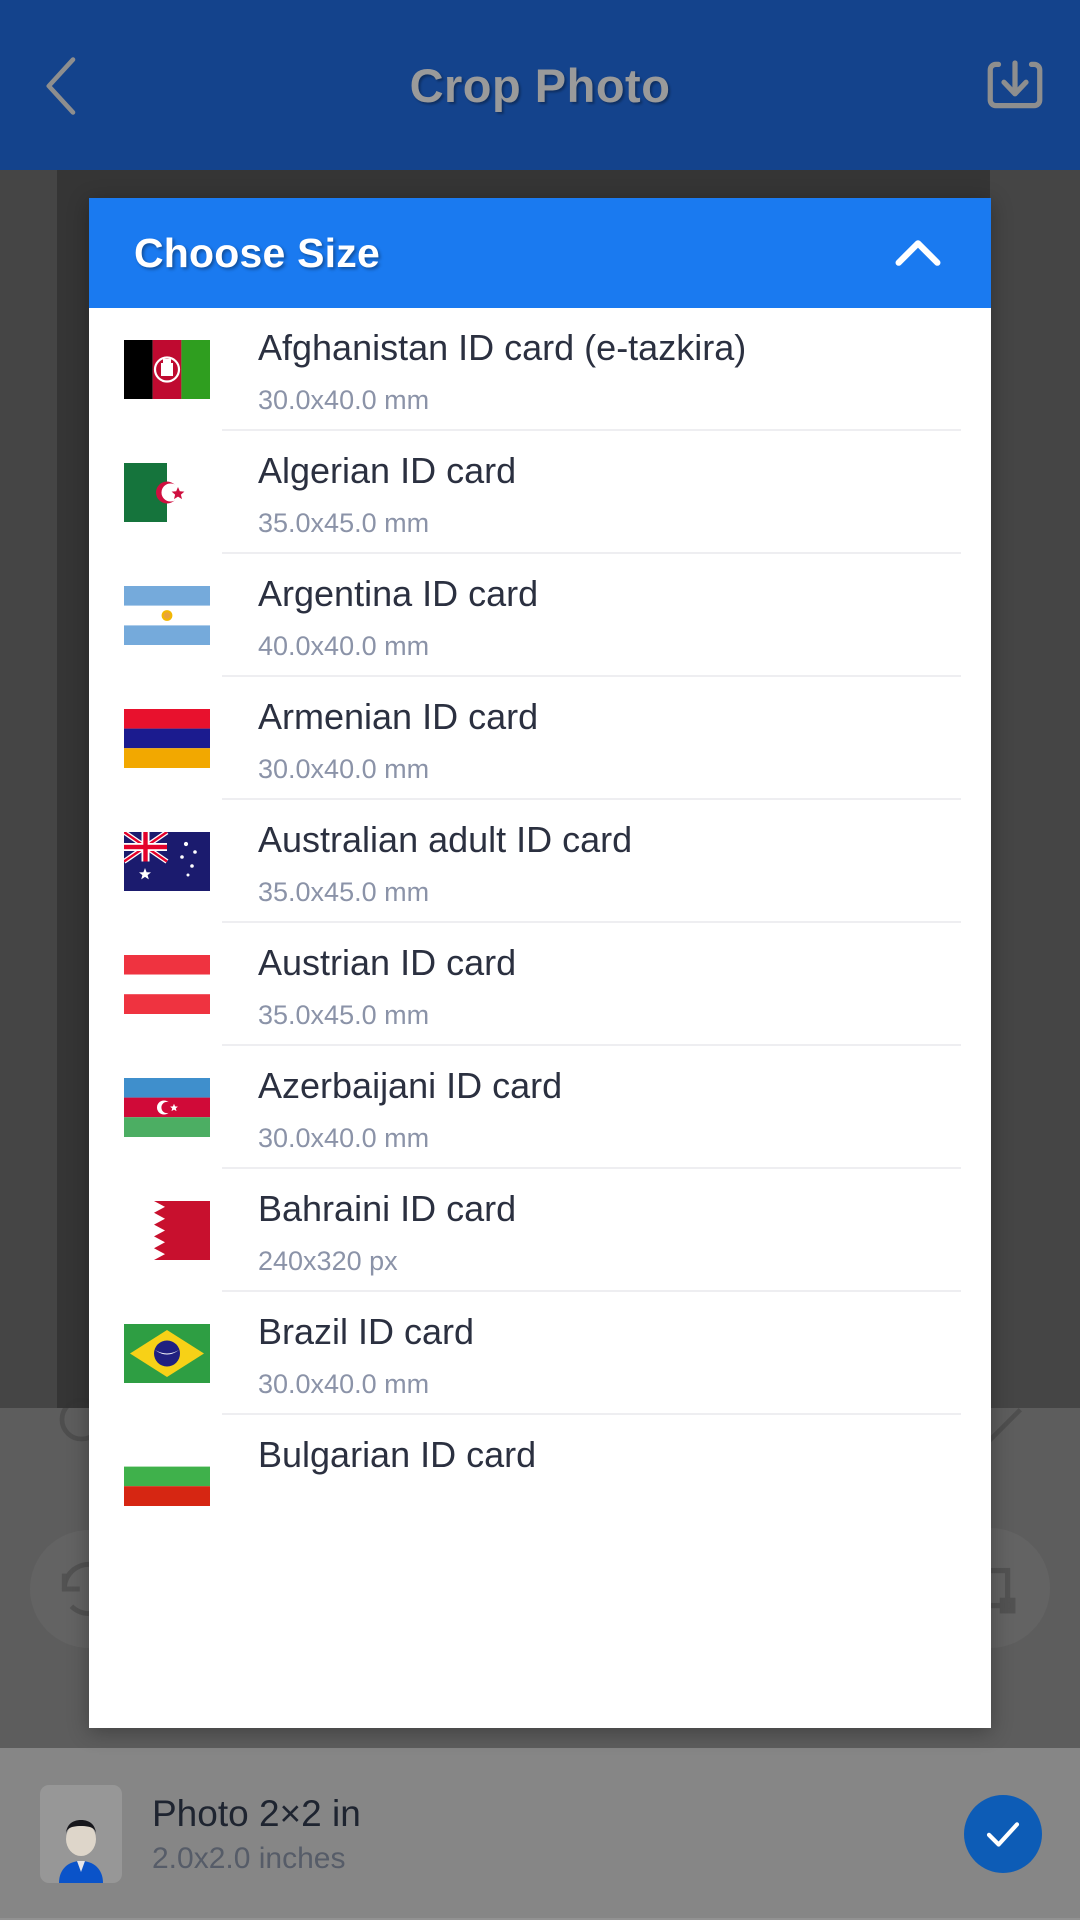 This screenshot has height=1920, width=1080. What do you see at coordinates (410, 1085) in the screenshot?
I see `size-item-label: Azerbaijani ID card` at bounding box center [410, 1085].